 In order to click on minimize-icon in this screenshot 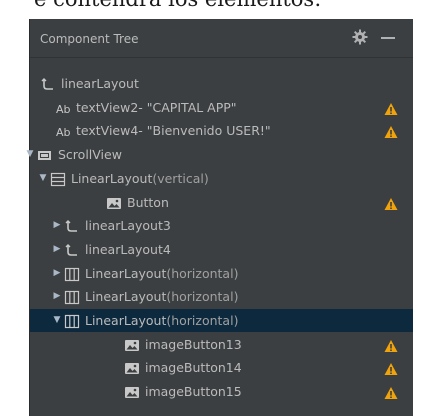, I will do `click(388, 38)`.